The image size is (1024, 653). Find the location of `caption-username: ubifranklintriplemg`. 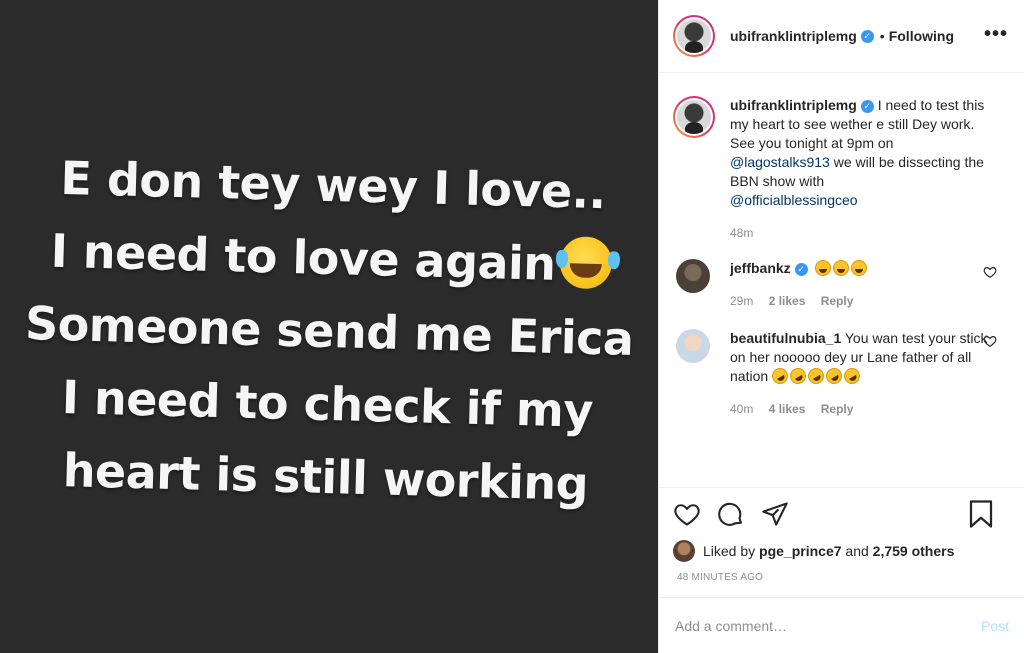

caption-username: ubifranklintriplemg is located at coordinates (793, 105).